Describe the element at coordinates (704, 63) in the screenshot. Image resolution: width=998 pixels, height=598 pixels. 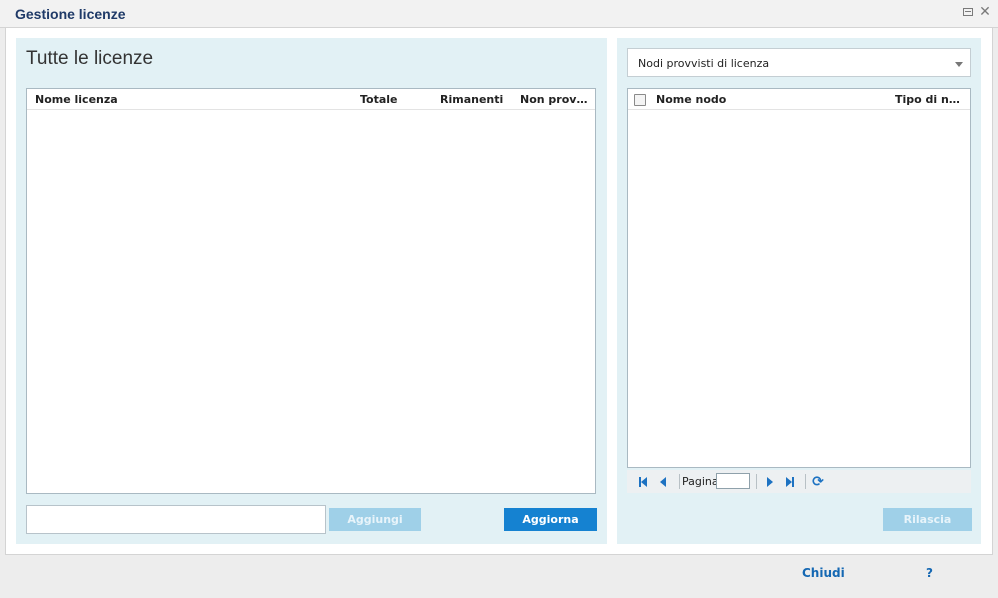
I see `dropdown-value: Nodi provvisti di licenza` at that location.